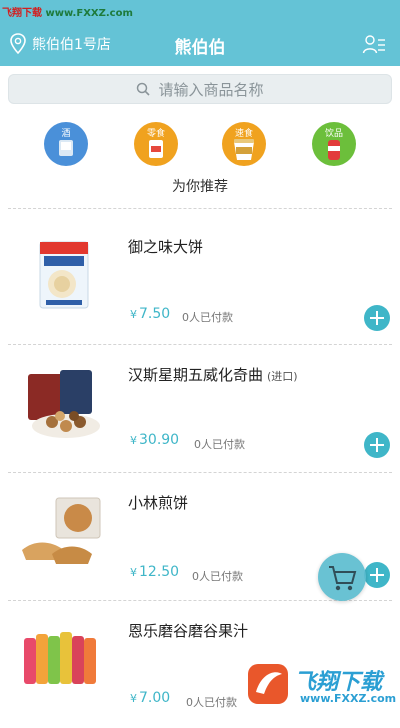  Describe the element at coordinates (374, 44) in the screenshot. I see `user-list-icon` at that location.